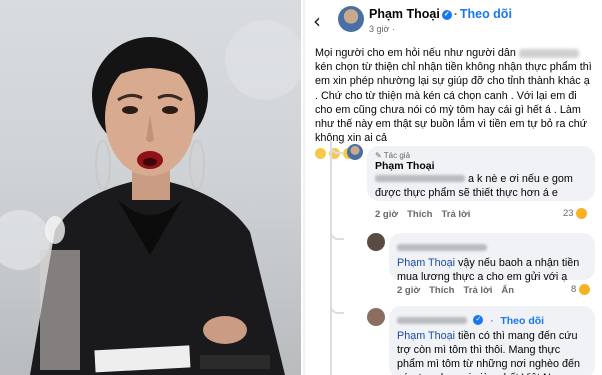  I want to click on comment-text-line1: a k nè e ơi nếu e gom, so click(520, 179).